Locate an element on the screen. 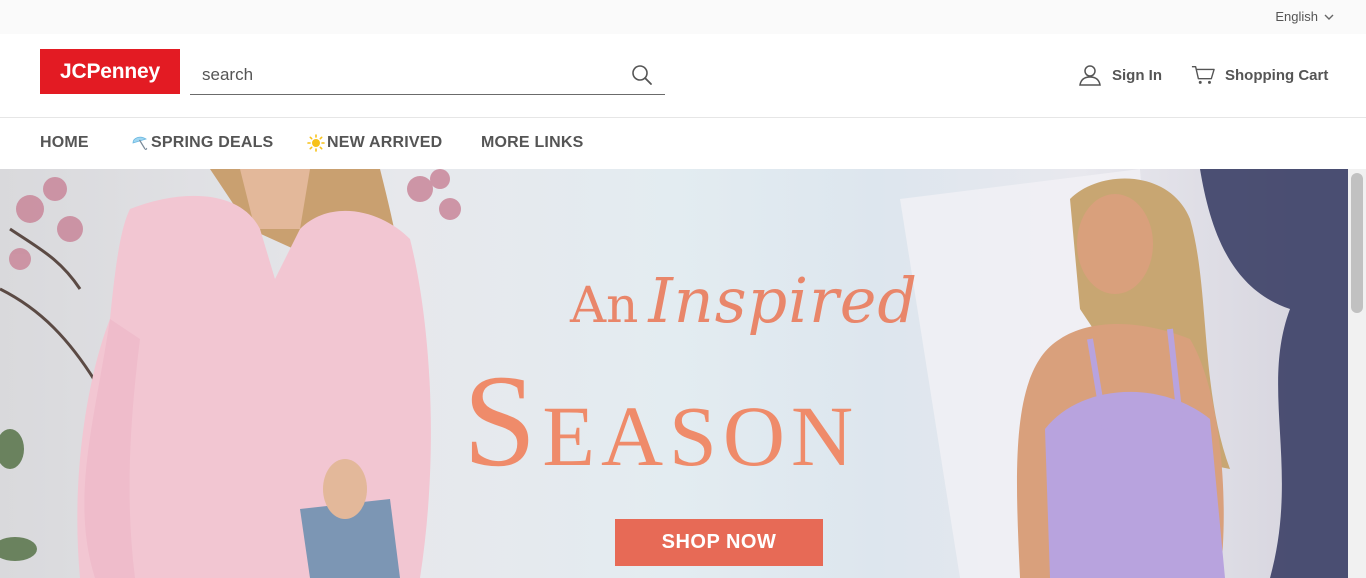 The image size is (1366, 578). umbrella-icon is located at coordinates (140, 143).